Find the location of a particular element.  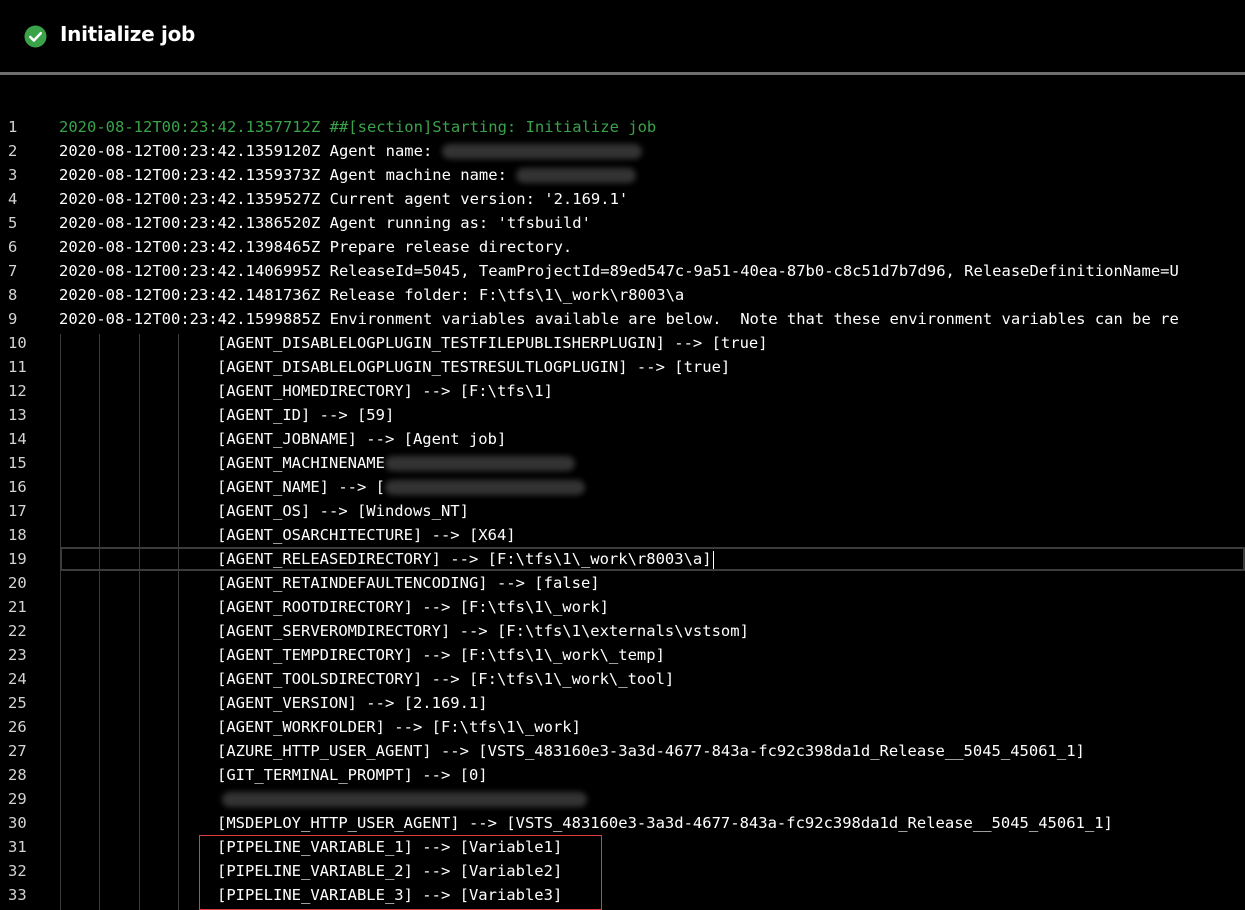

line-number: 19 is located at coordinates (17, 559).